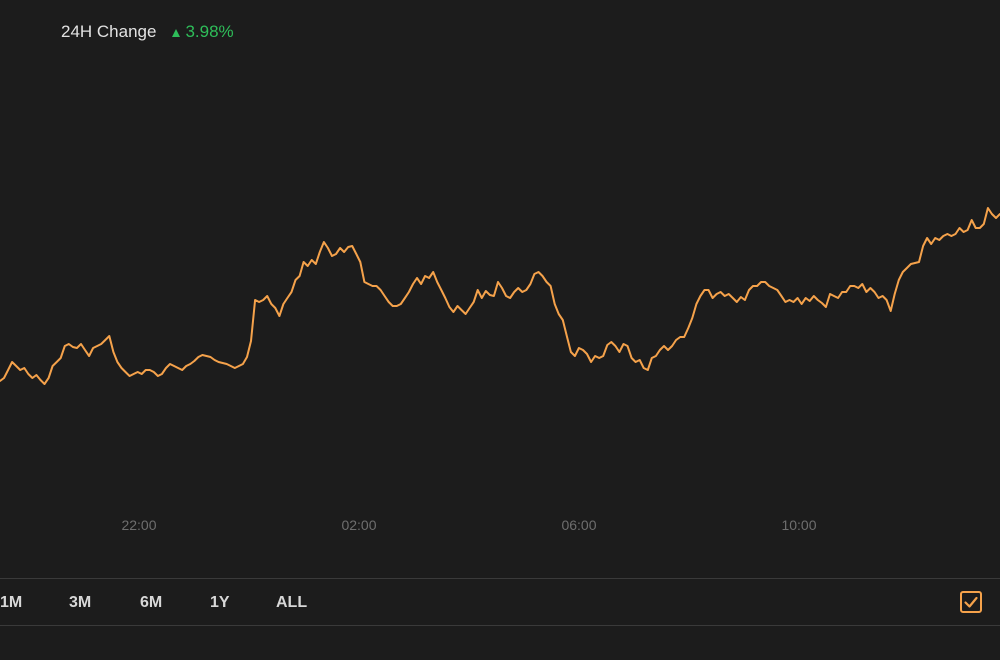 The width and height of the screenshot is (1000, 660). I want to click on range-tab-3m: 3M, so click(80, 603).